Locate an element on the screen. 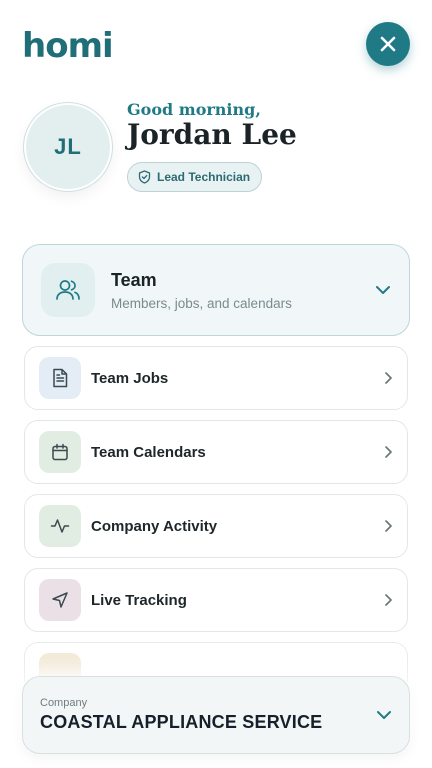 This screenshot has width=432, height=768. calendar-icon is located at coordinates (60, 452).